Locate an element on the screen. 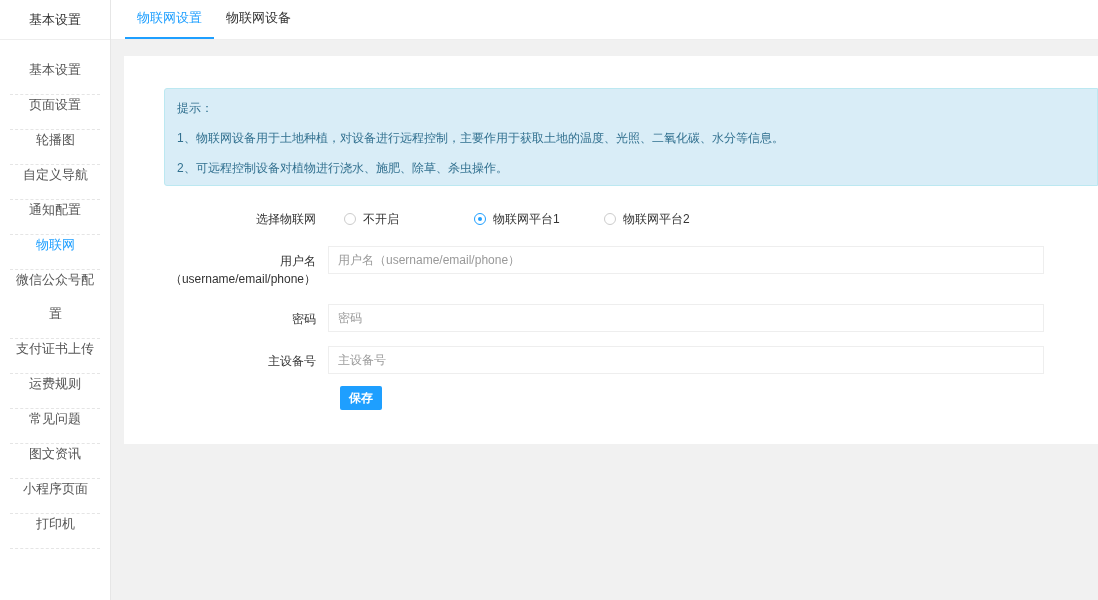 The height and width of the screenshot is (600, 1098). notice-text: 2、可远程控制设备对植物进行浇水、施肥、除草、杀虫操作。 is located at coordinates (343, 168).